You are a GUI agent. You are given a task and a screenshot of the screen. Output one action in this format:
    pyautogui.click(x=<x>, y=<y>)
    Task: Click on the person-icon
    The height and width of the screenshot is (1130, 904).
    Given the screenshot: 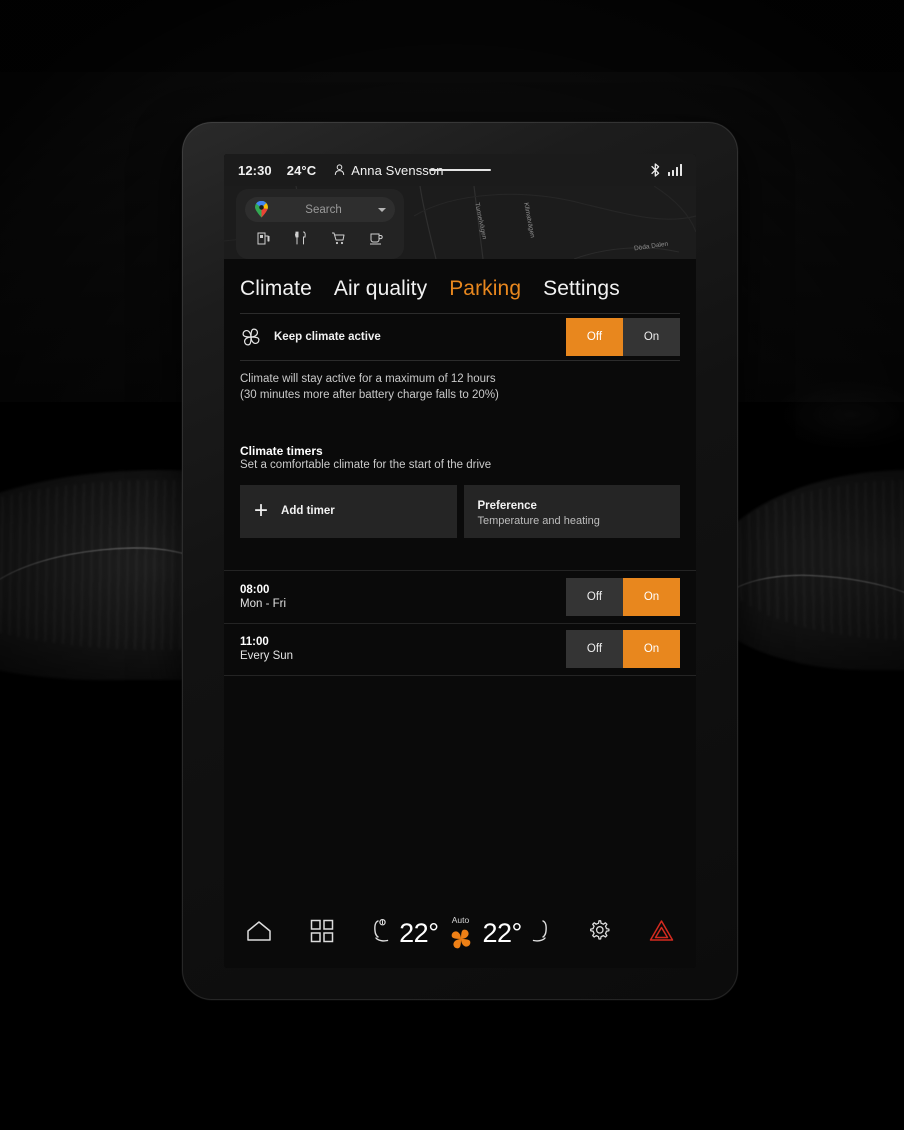 What is the action you would take?
    pyautogui.click(x=340, y=170)
    